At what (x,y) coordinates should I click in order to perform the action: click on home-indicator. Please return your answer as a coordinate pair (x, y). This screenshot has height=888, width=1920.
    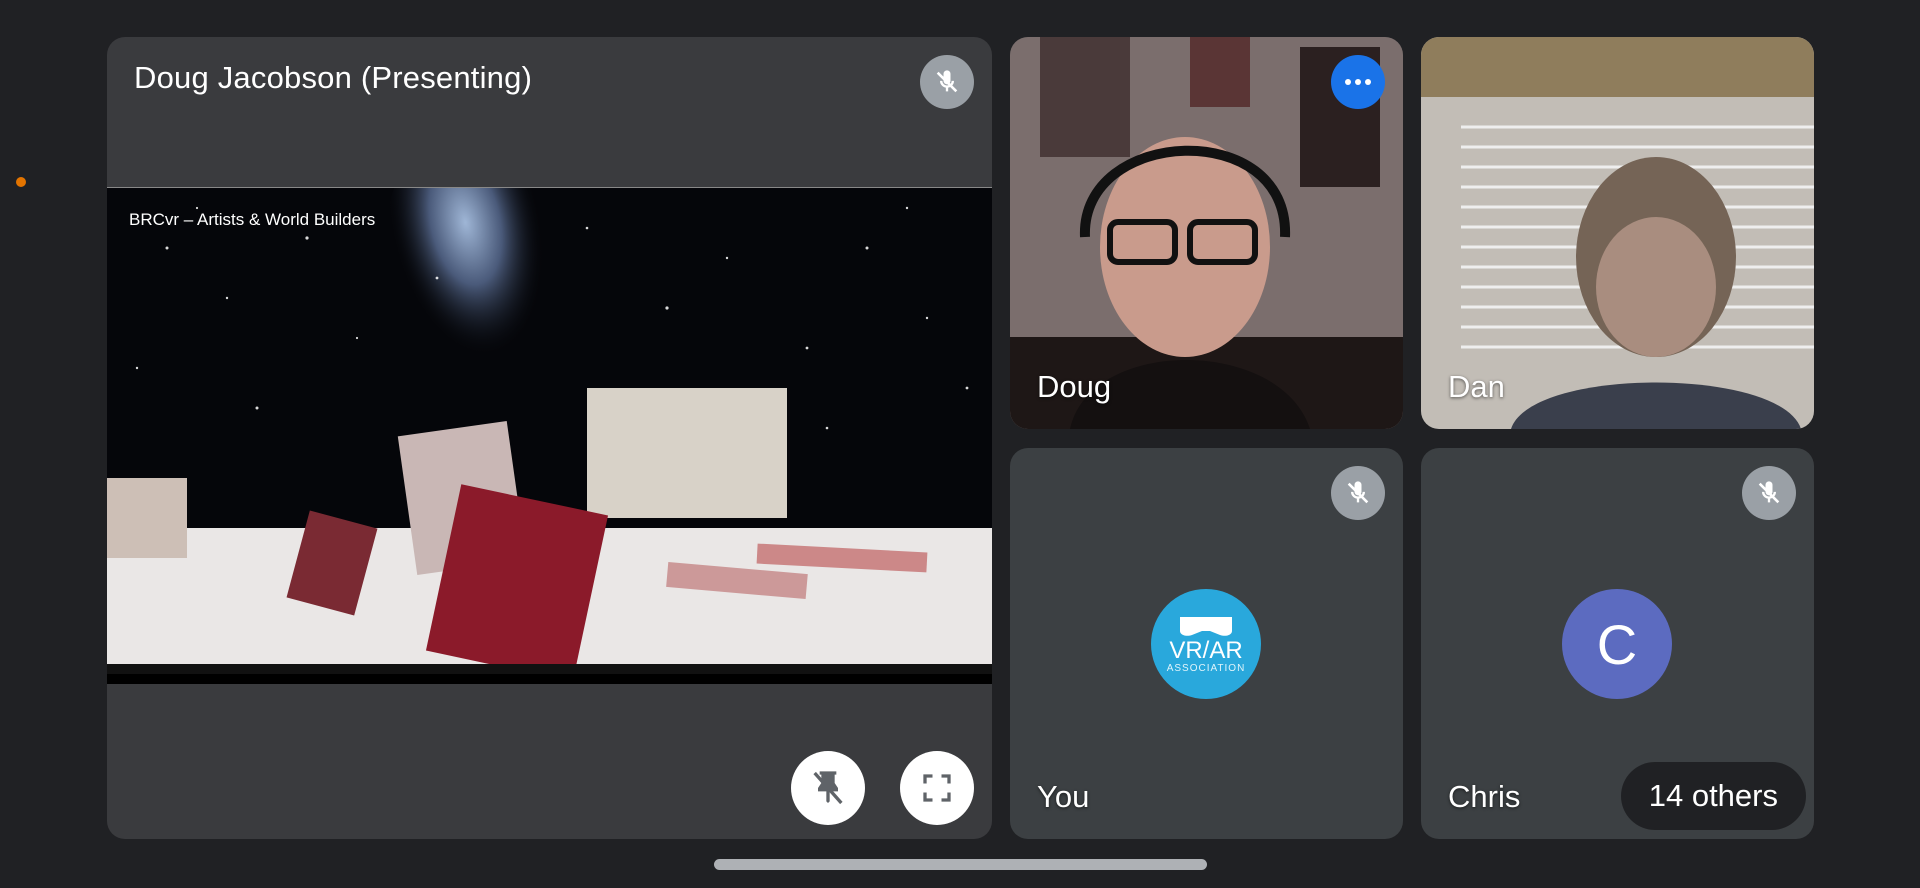
    Looking at the image, I should click on (960, 864).